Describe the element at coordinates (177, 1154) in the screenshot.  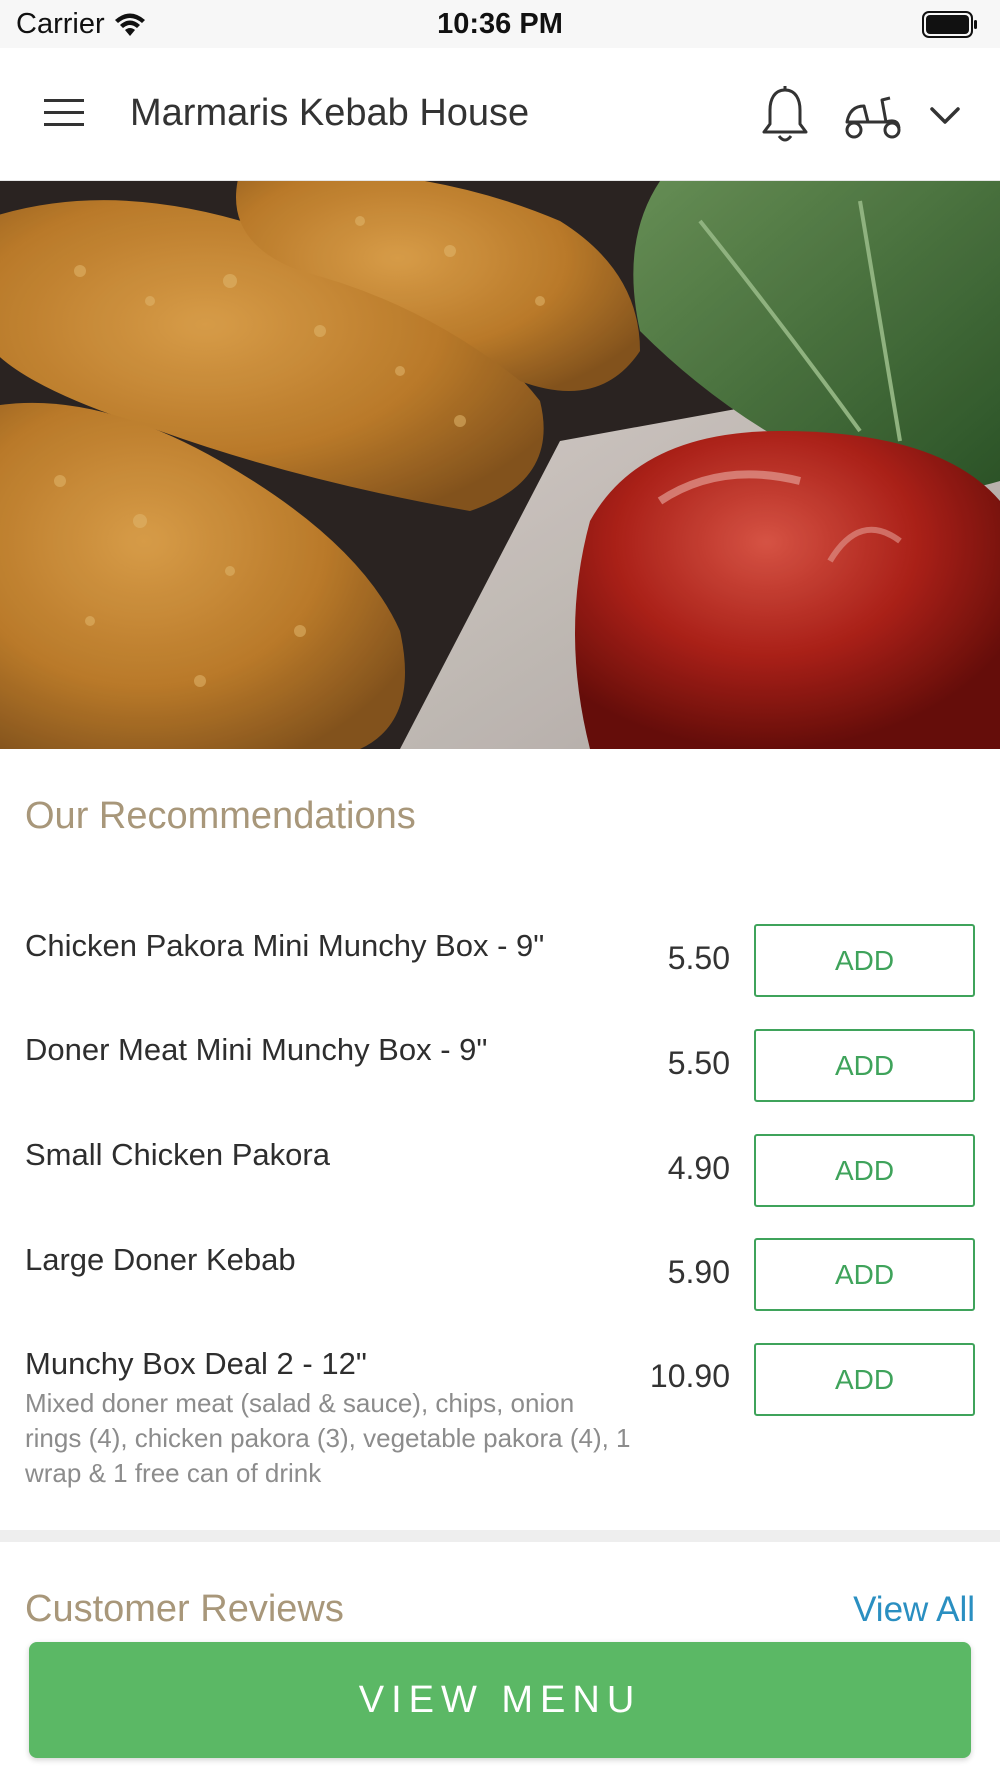
I see `menu-item-name: Small Chicken Pakora` at that location.